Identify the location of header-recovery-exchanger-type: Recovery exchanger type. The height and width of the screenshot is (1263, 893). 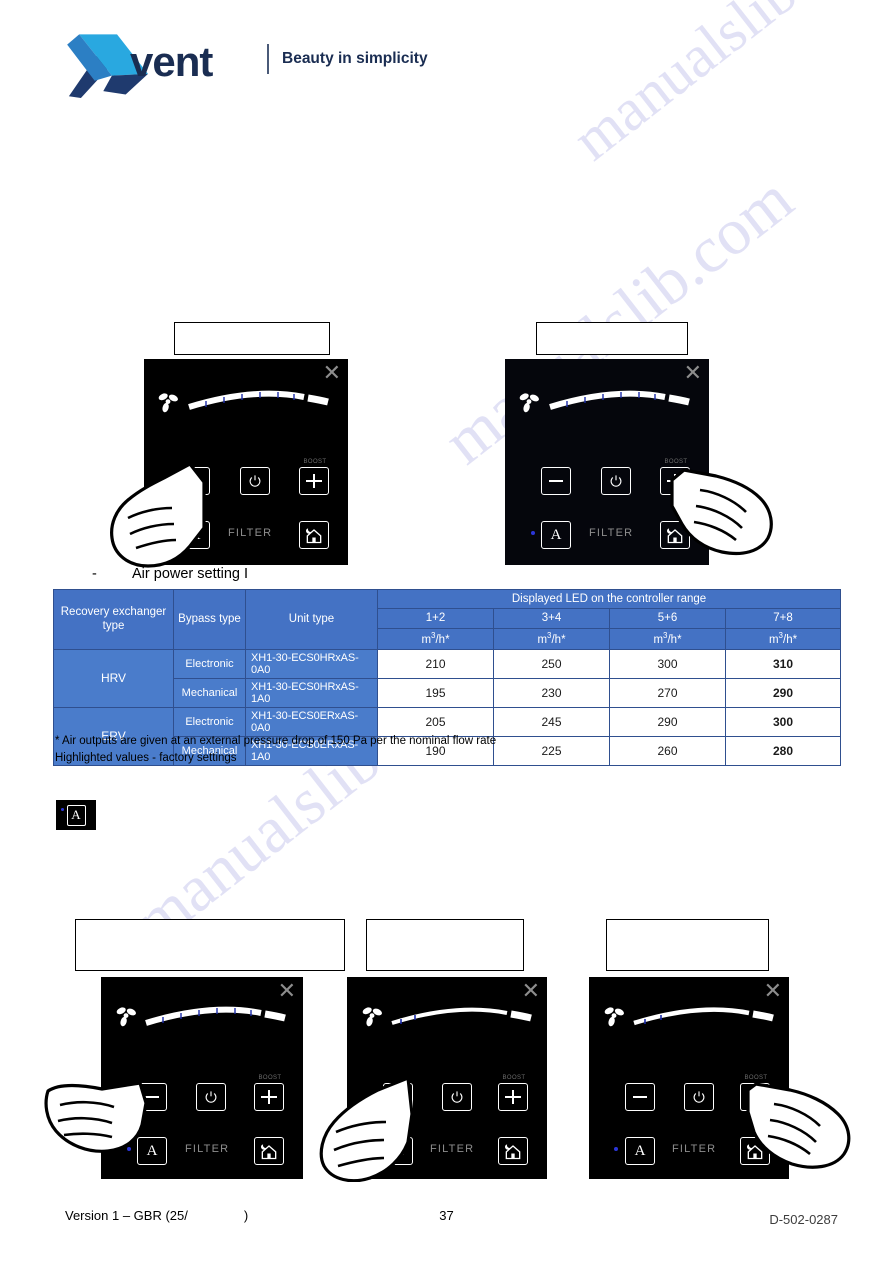
(113, 619).